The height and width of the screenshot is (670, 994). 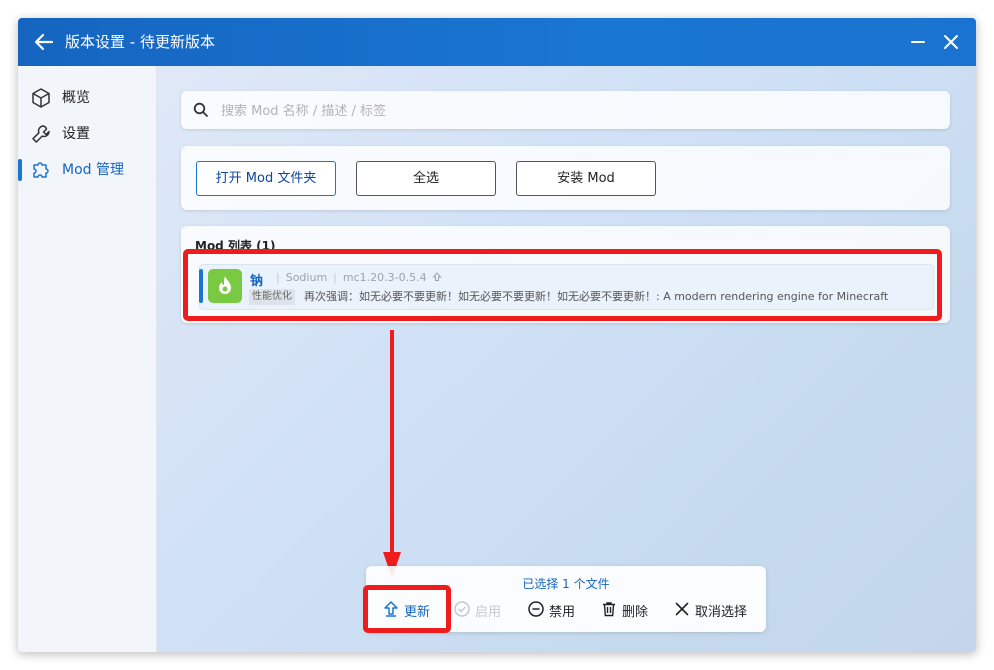 I want to click on sidebar-item-label: 设置, so click(x=76, y=134).